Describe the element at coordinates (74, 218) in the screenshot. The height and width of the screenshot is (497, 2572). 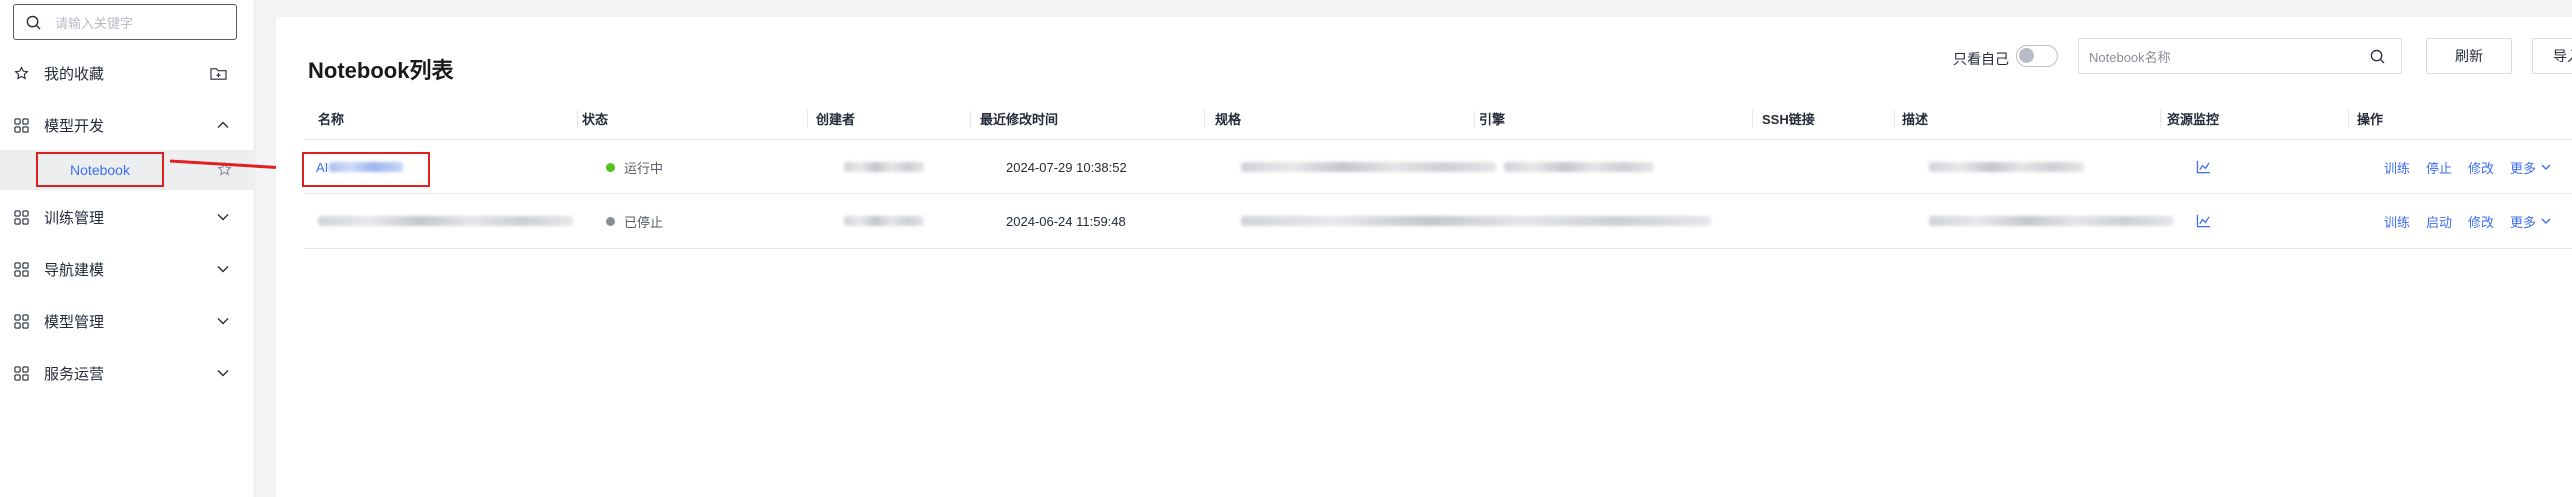
I see `sidebar-item-label: 训练管理` at that location.